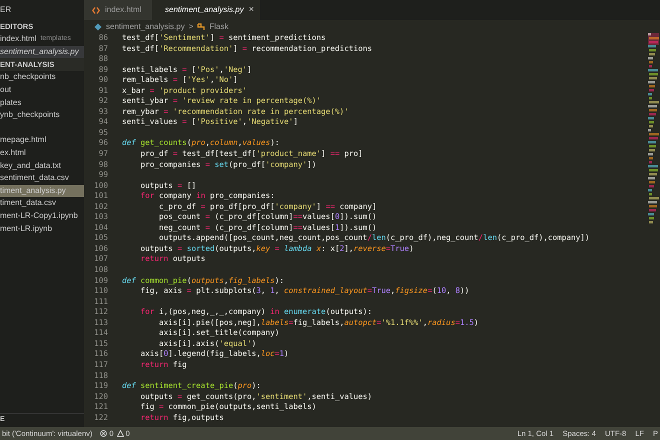 This screenshot has height=440, width=660. Describe the element at coordinates (42, 52) in the screenshot. I see `file-item: sentiment_analysis.py` at that location.